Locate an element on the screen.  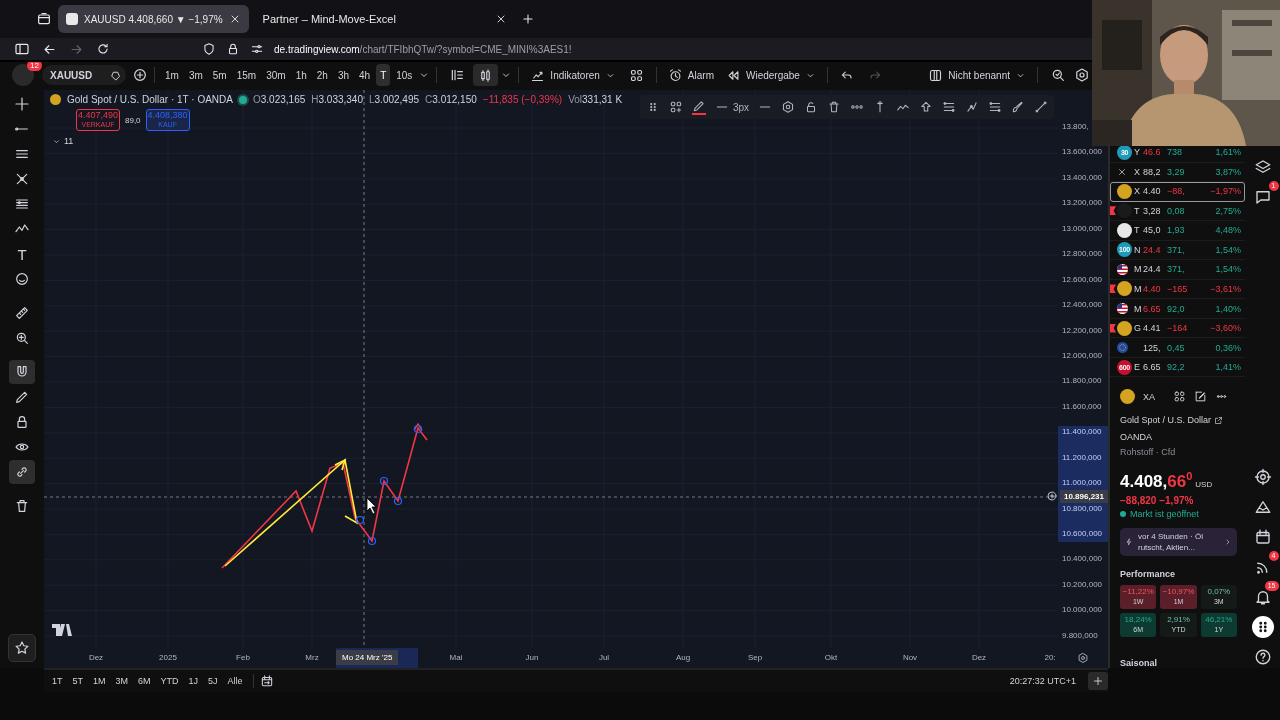
list-icon is located at coordinates (995, 107).